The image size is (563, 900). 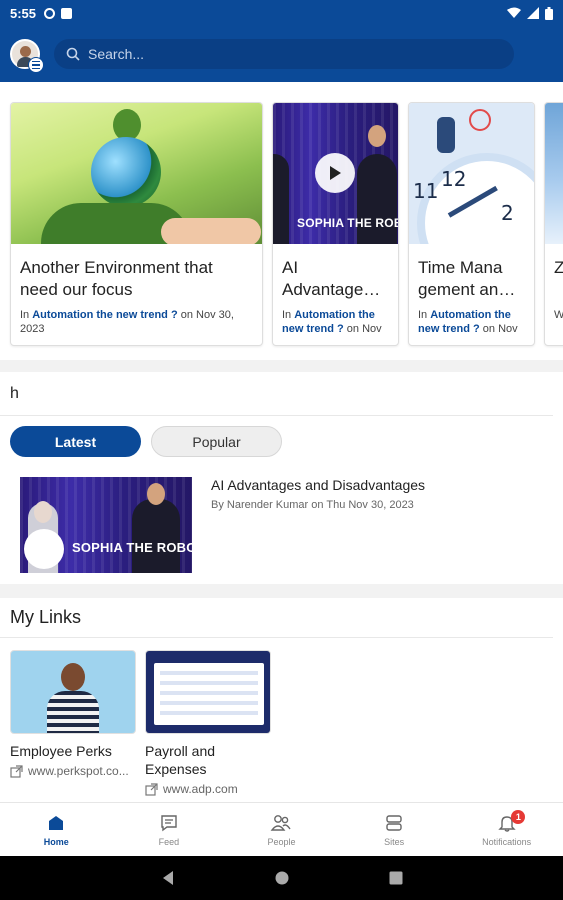 What do you see at coordinates (169, 822) in the screenshot?
I see `feed-icon` at bounding box center [169, 822].